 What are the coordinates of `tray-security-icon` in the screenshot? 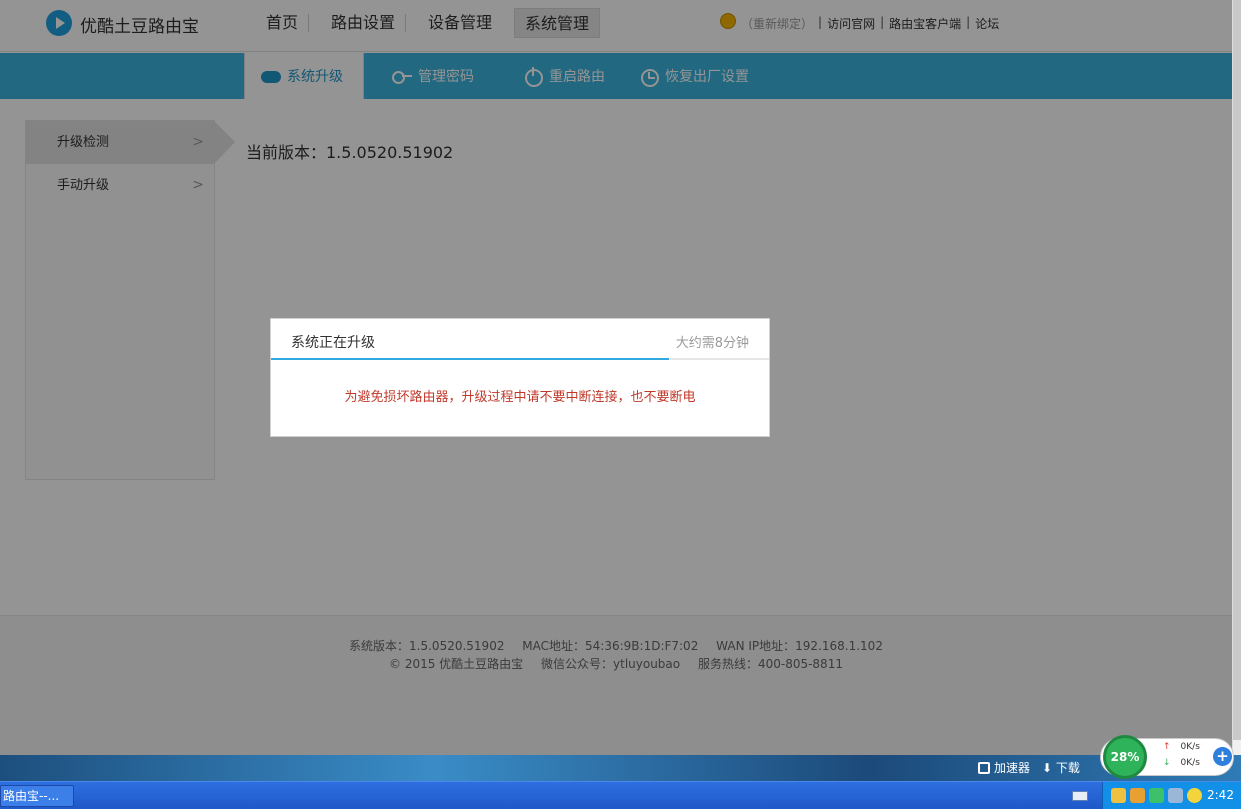 It's located at (1194, 795).